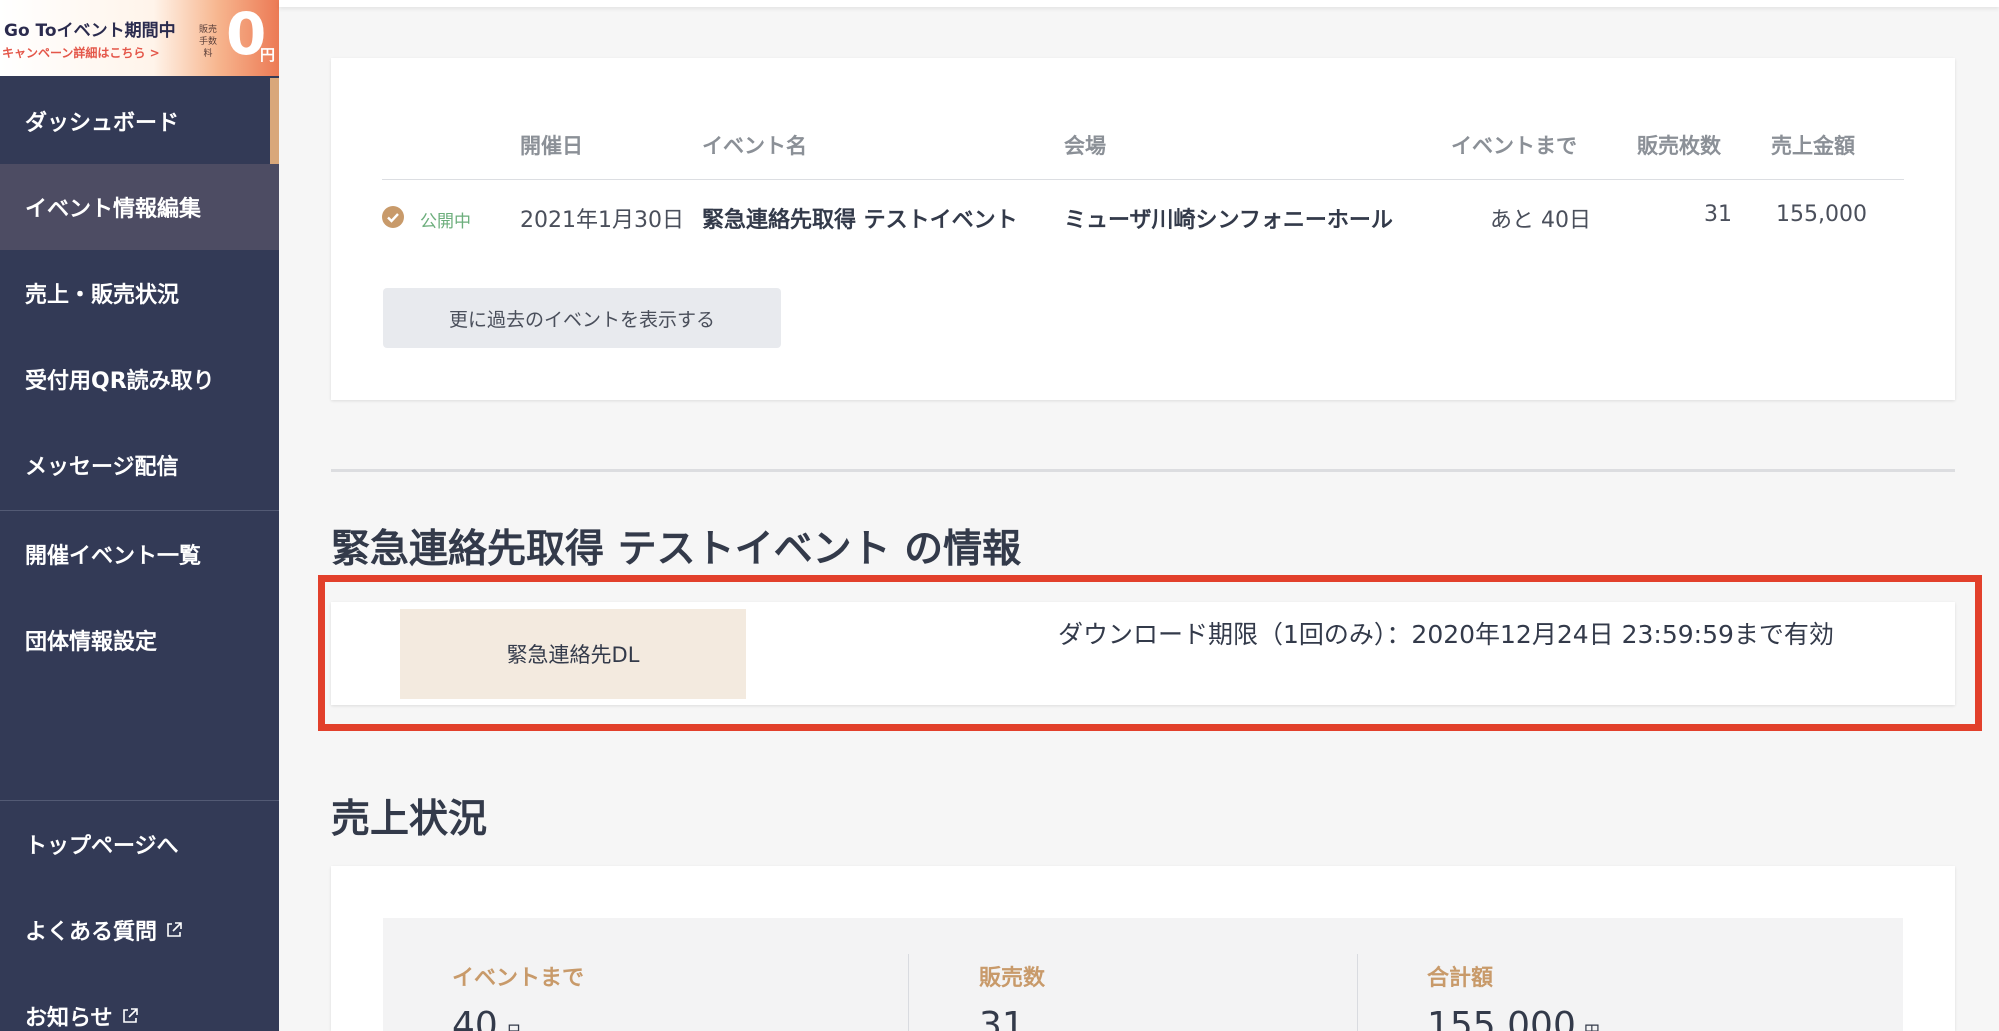 The image size is (1999, 1031). I want to click on sidebar-item-label: お知らせ, so click(69, 1018).